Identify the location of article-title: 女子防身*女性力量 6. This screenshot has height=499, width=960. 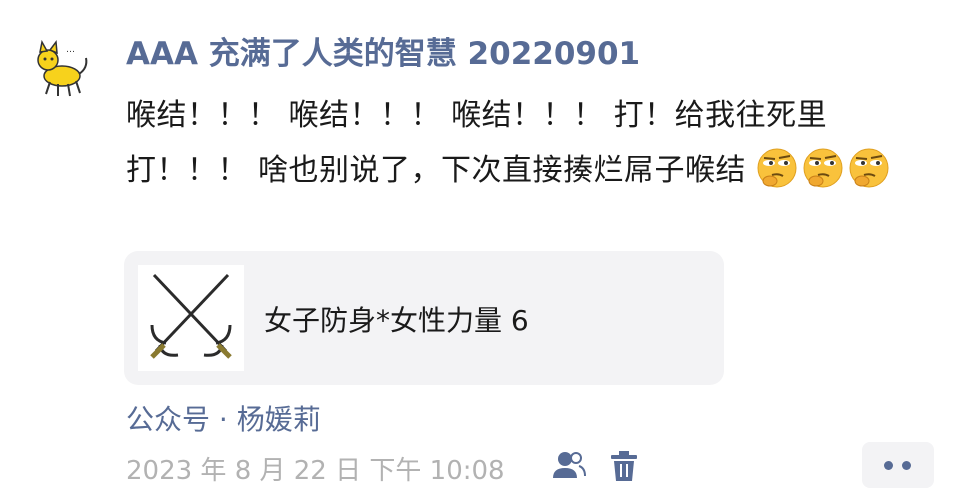
(396, 320).